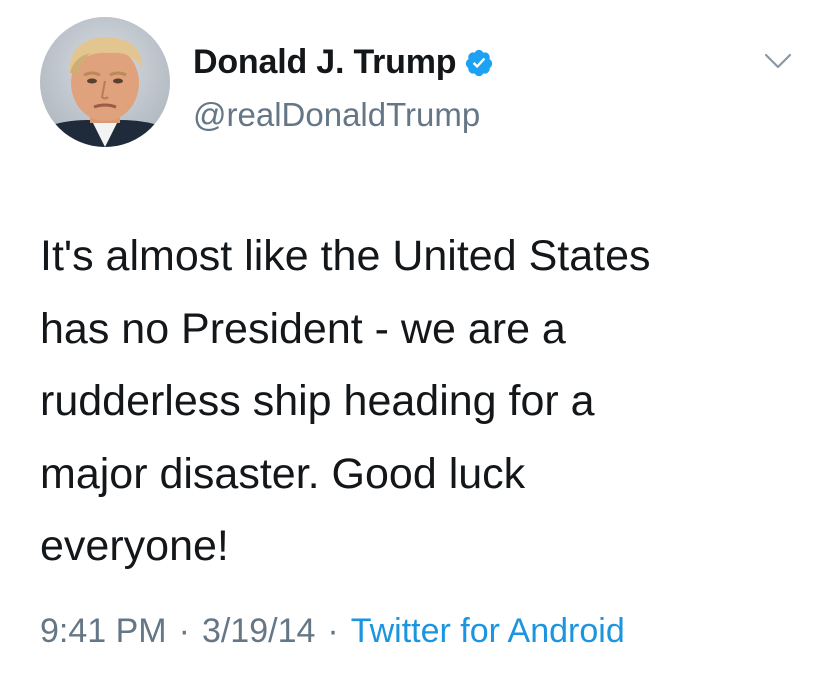 The image size is (828, 678). What do you see at coordinates (488, 631) in the screenshot?
I see `tweet-source-link: Twitter for Android` at bounding box center [488, 631].